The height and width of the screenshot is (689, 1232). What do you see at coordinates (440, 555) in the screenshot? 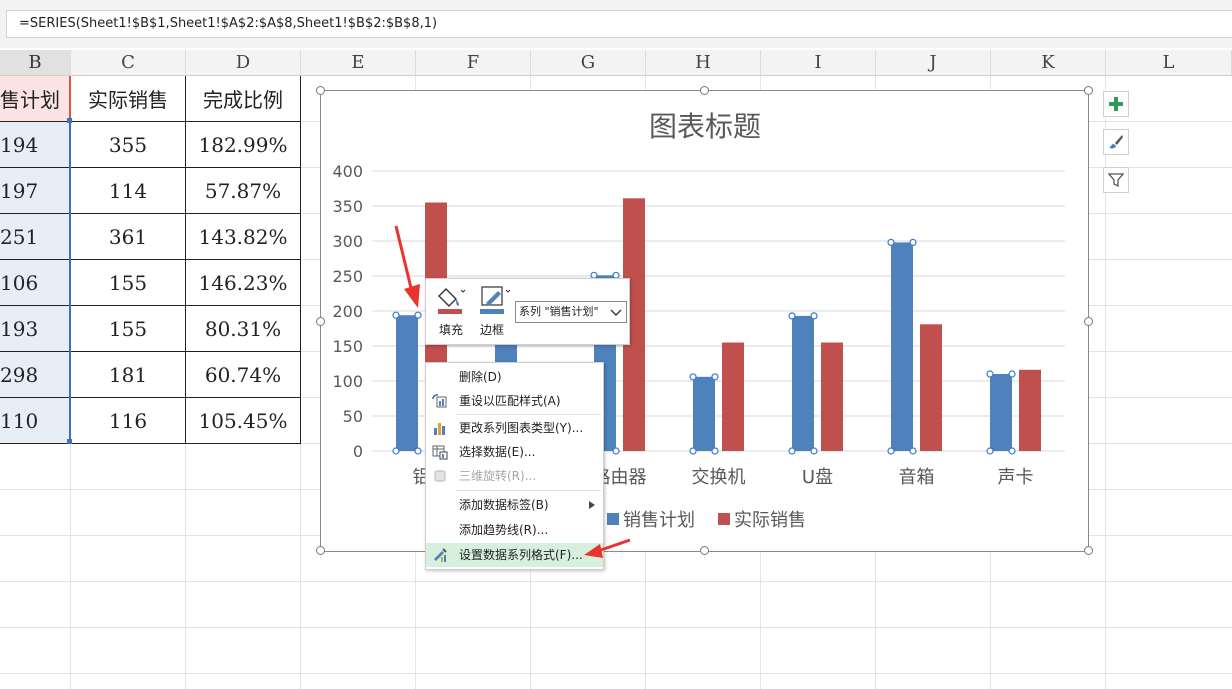
I see `format-series-icon` at bounding box center [440, 555].